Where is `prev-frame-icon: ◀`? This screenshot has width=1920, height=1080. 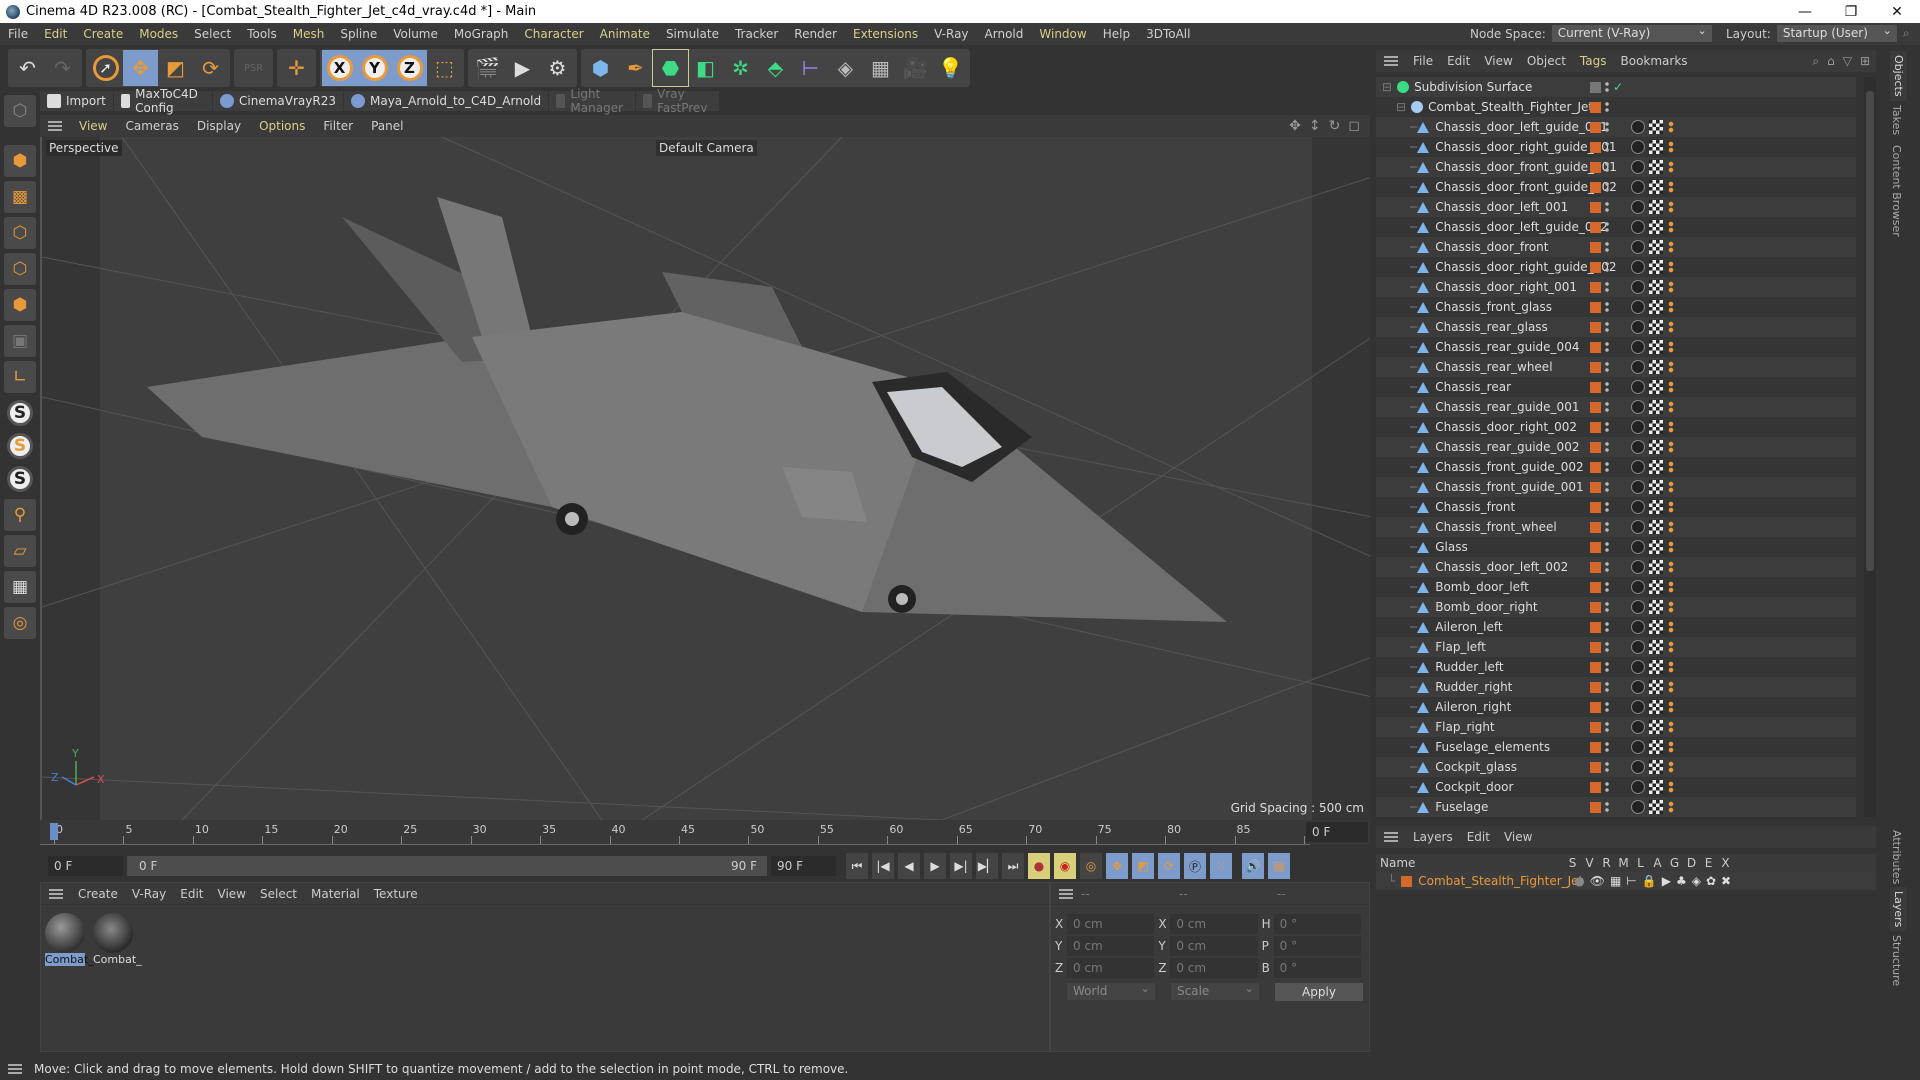
prev-frame-icon: ◀ is located at coordinates (909, 866).